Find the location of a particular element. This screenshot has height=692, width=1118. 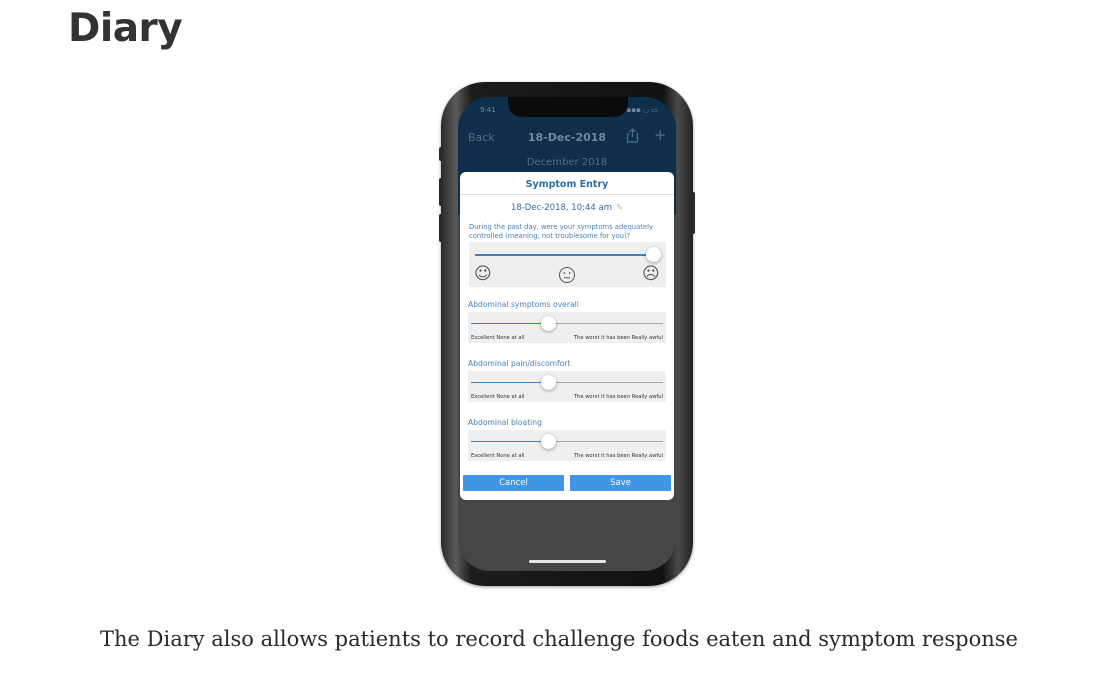

phone-notch is located at coordinates (568, 107).